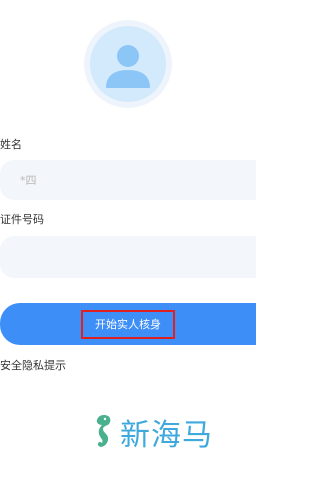 The width and height of the screenshot is (320, 480). What do you see at coordinates (33, 365) in the screenshot?
I see `privacy-notice-link: 安全隐私提示` at bounding box center [33, 365].